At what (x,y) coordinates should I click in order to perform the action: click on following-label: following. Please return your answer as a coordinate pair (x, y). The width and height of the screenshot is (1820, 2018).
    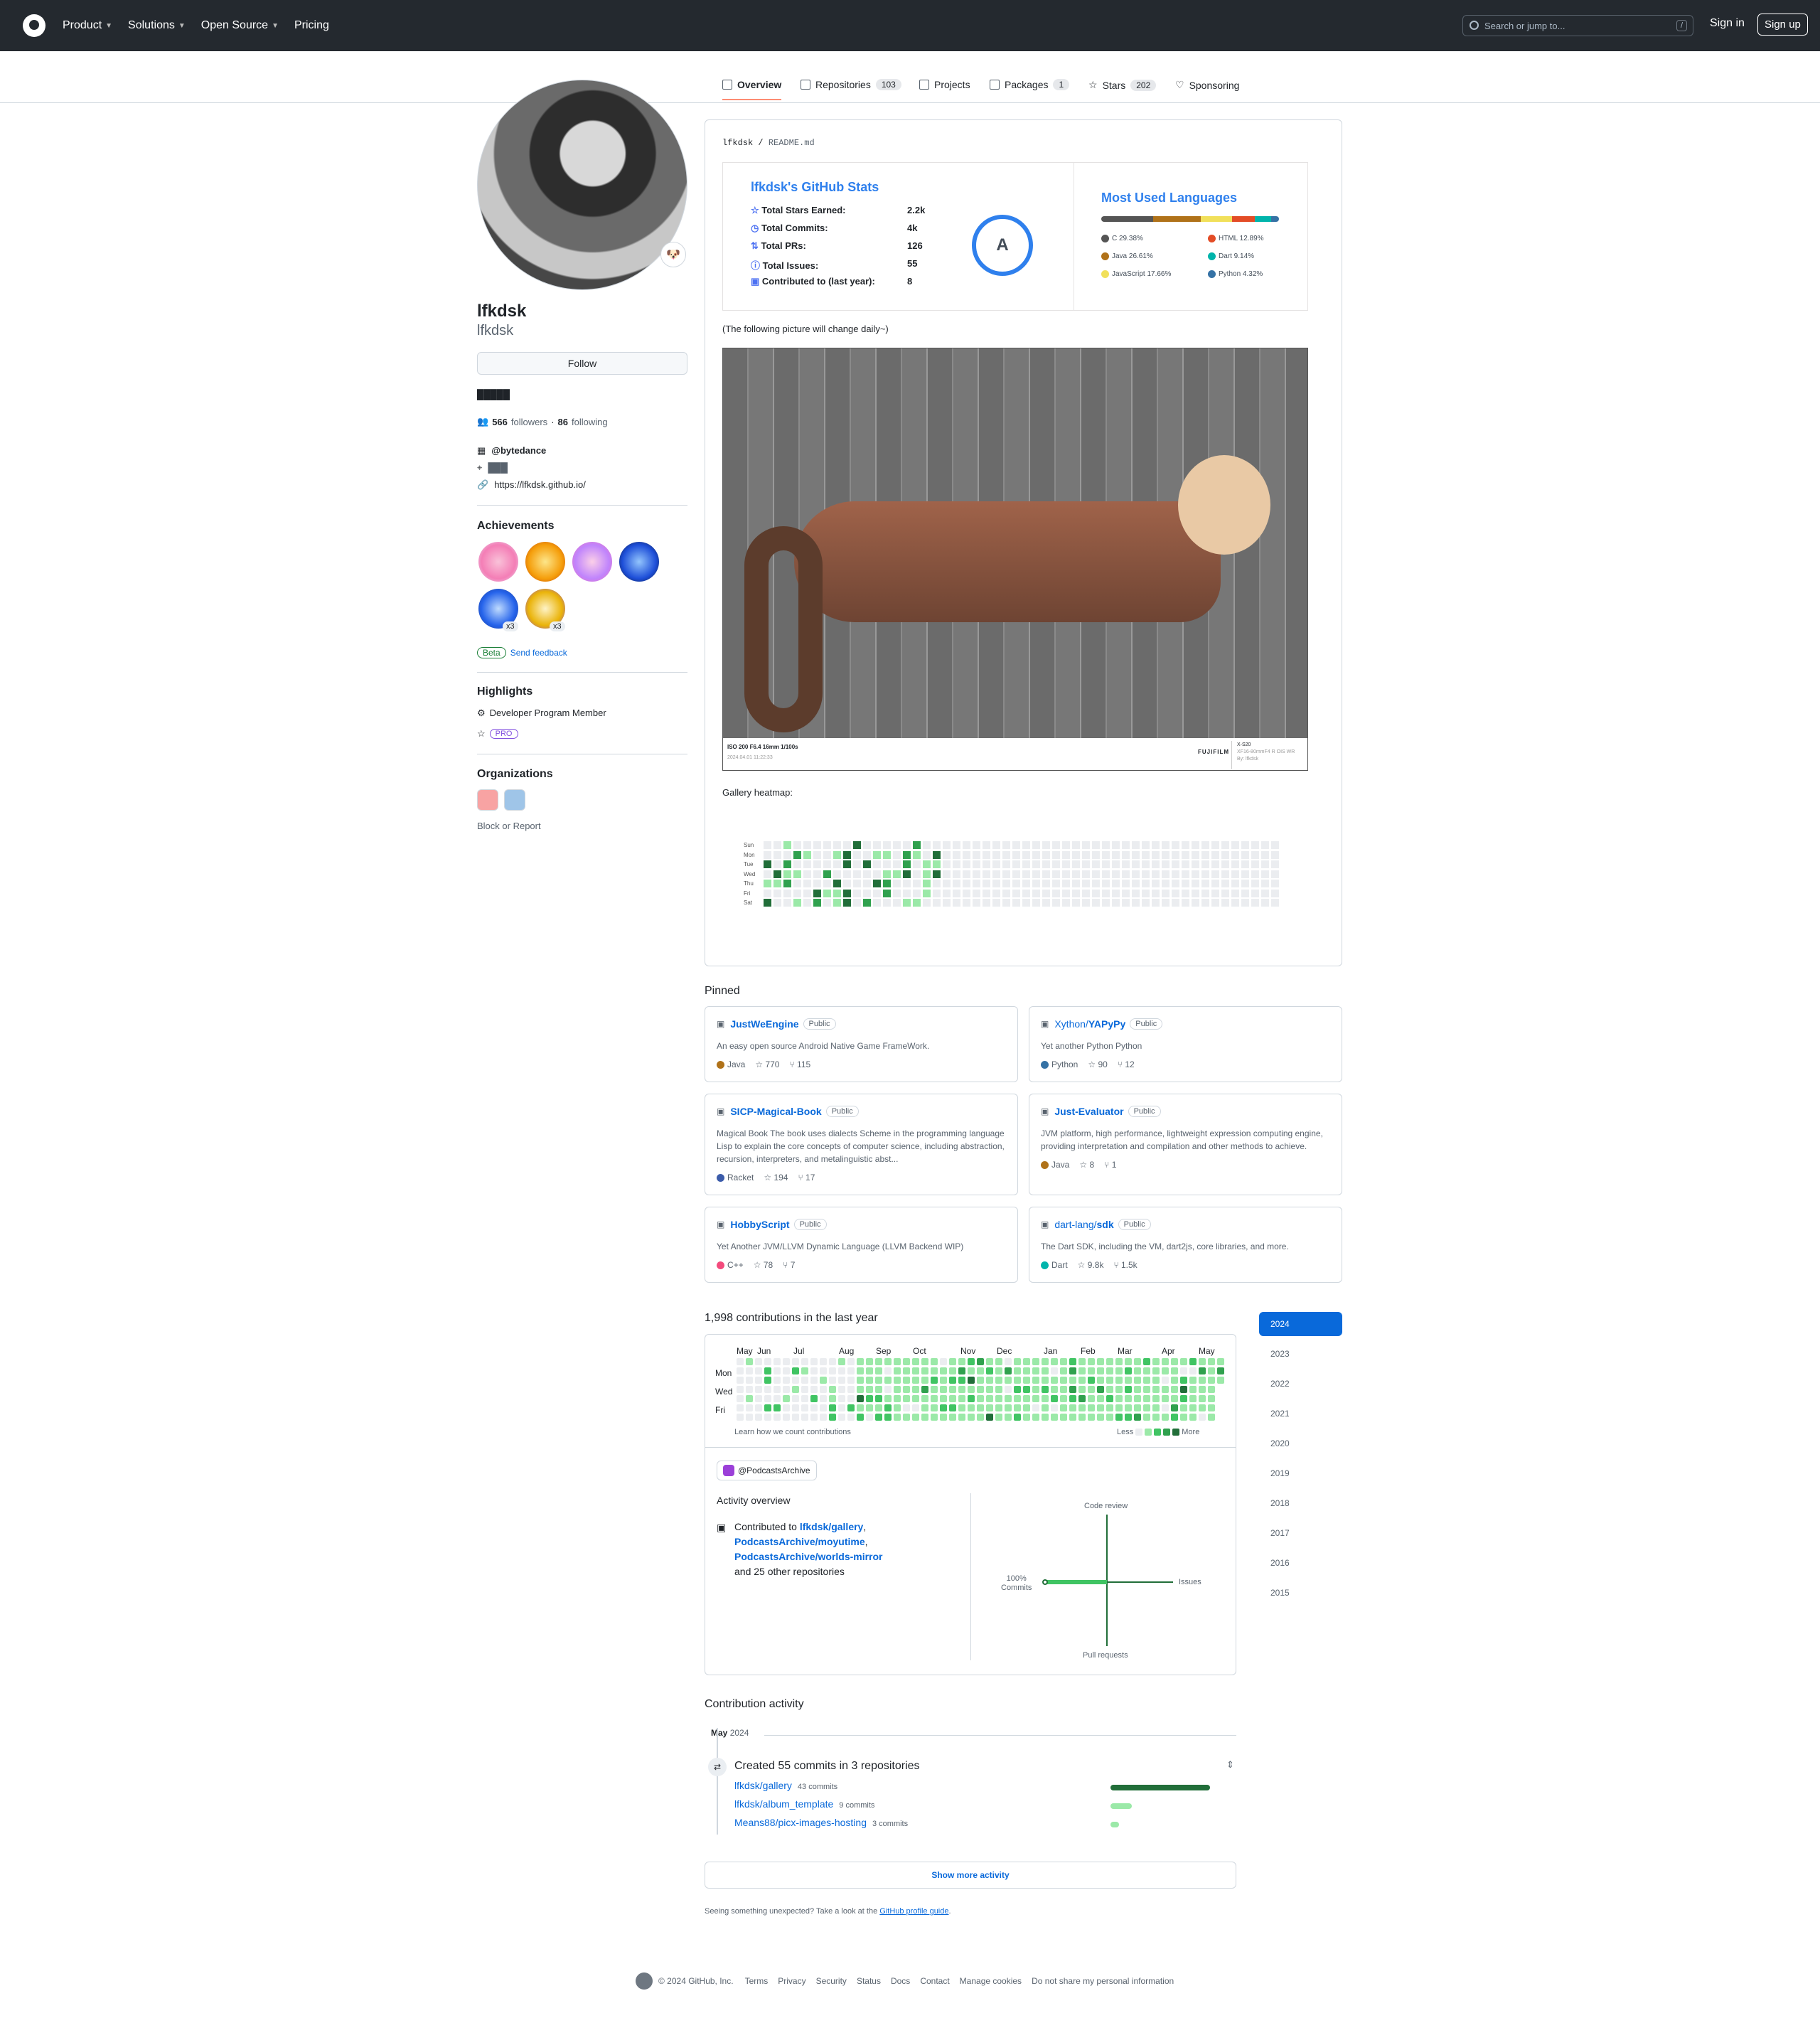
    Looking at the image, I should click on (590, 422).